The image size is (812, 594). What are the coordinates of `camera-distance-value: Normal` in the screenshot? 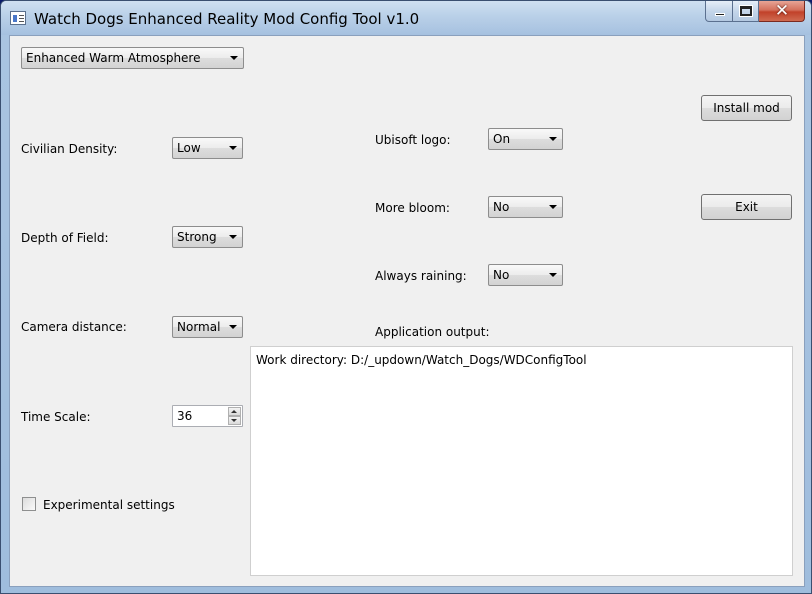 It's located at (199, 327).